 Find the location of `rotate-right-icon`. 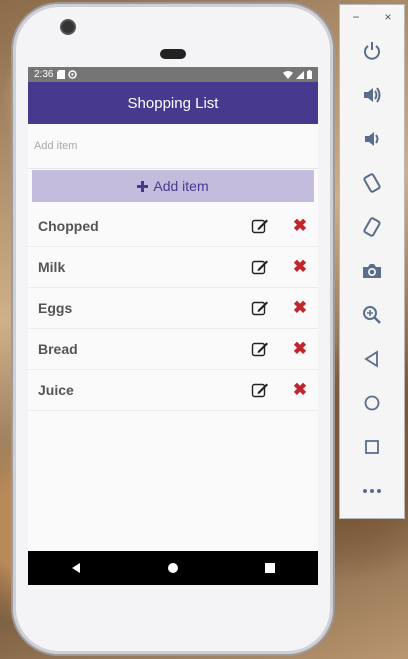

rotate-right-icon is located at coordinates (372, 227).